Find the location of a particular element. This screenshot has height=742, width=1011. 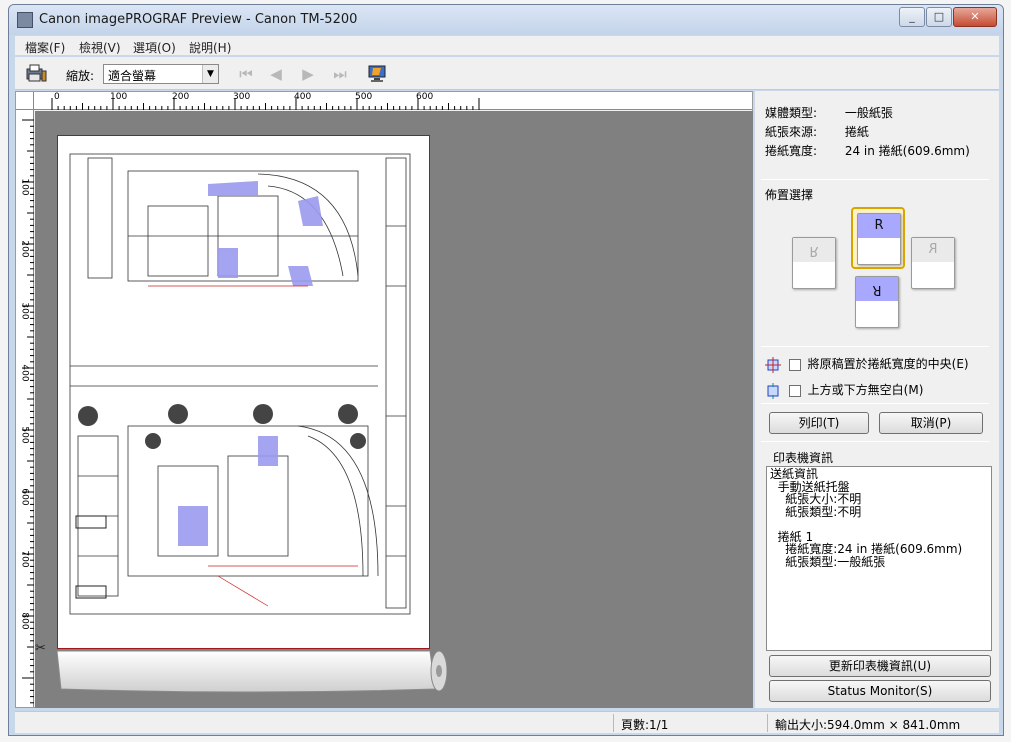

no-margin-option: 上方或下方無空白(M) is located at coordinates (844, 390).